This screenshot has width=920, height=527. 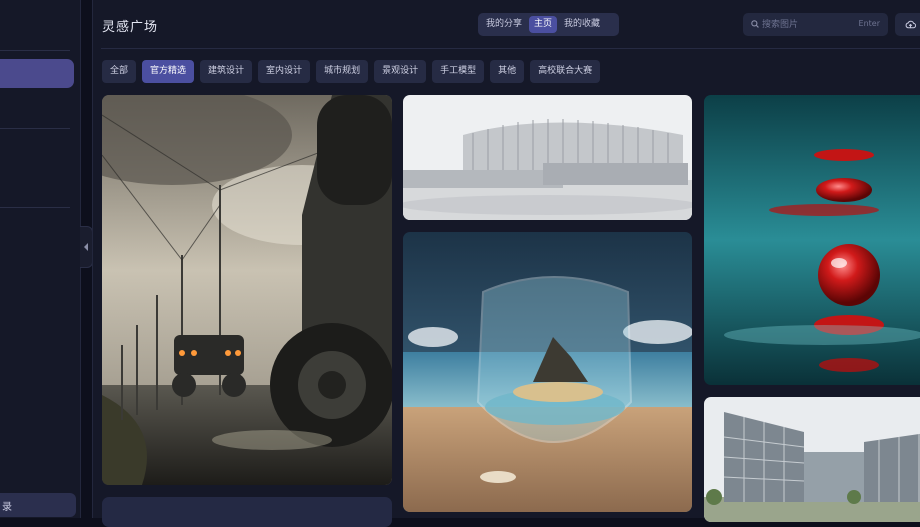 What do you see at coordinates (130, 27) in the screenshot?
I see `page-title: 灵感广场` at bounding box center [130, 27].